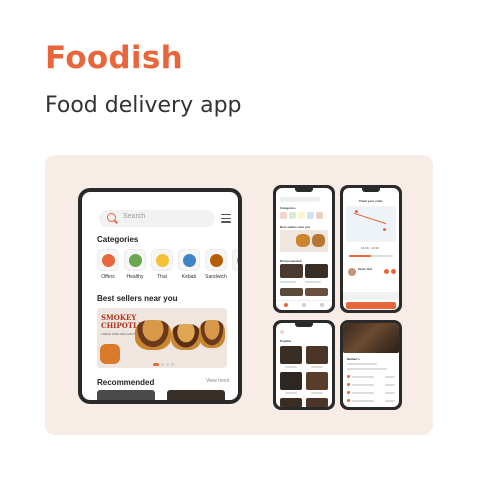 The height and width of the screenshot is (477, 477). What do you see at coordinates (162, 277) in the screenshot?
I see `category-label: Thai` at bounding box center [162, 277].